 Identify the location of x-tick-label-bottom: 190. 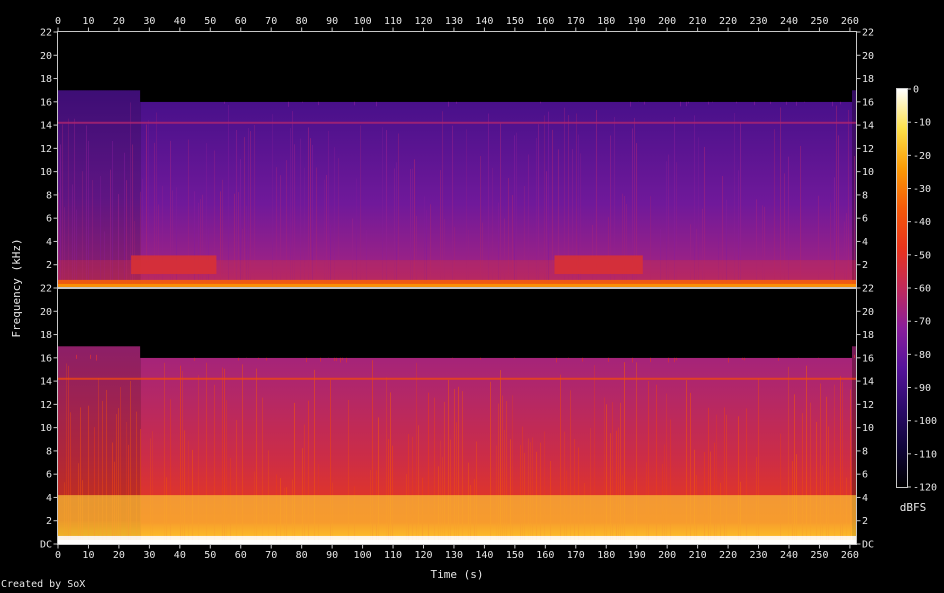
(637, 555).